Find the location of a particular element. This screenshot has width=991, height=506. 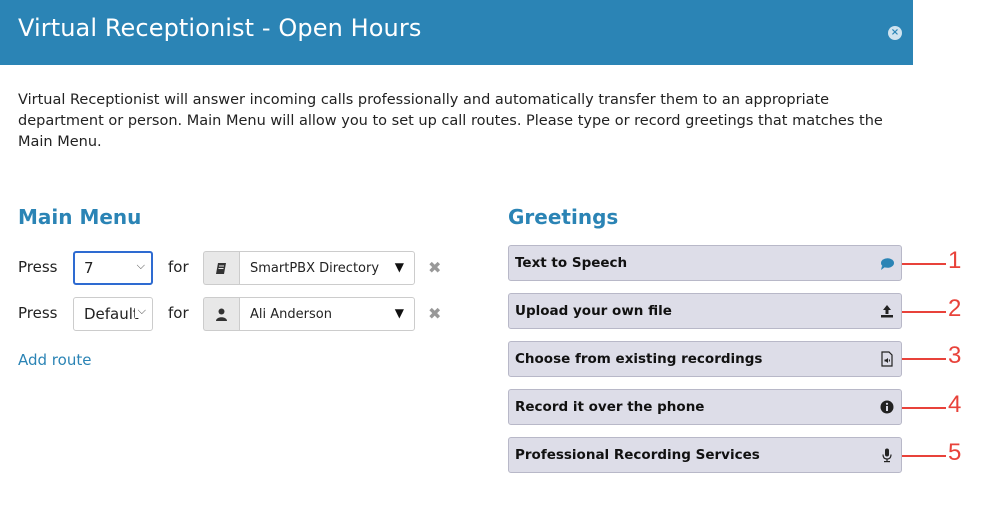

destination-select: SmartPBX Directory ▼ is located at coordinates (327, 268).